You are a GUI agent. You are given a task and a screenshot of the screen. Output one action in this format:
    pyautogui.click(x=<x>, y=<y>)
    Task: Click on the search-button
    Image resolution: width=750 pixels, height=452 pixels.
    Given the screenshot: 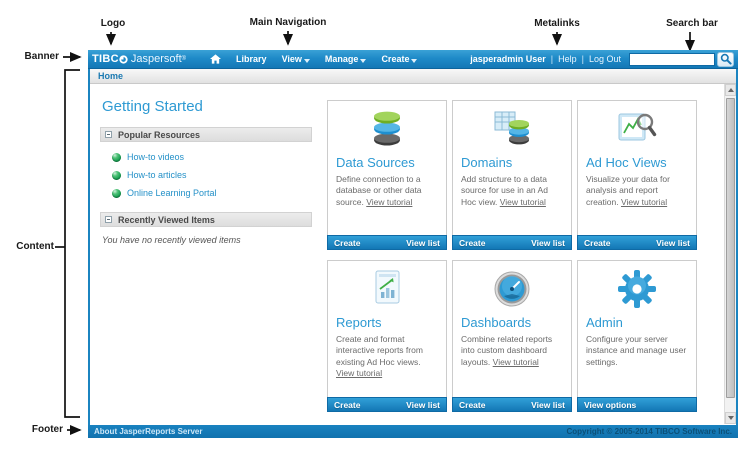 What is the action you would take?
    pyautogui.click(x=725, y=59)
    